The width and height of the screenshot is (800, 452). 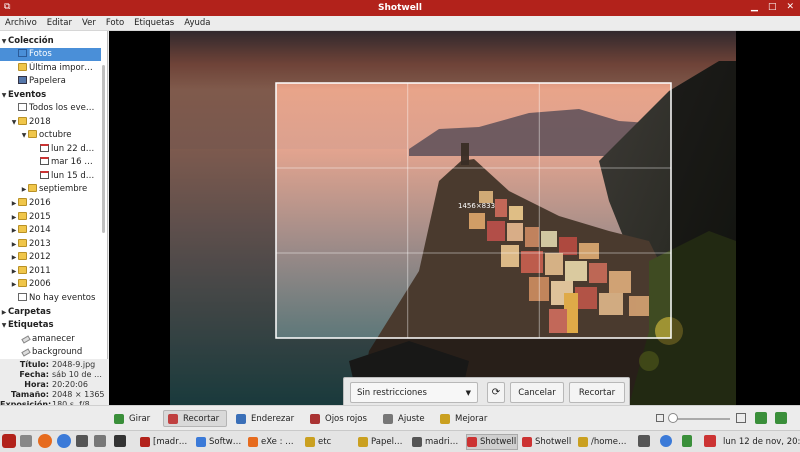 I want to click on sidebar-item-2011: ▶ 2011, so click(x=50, y=271).